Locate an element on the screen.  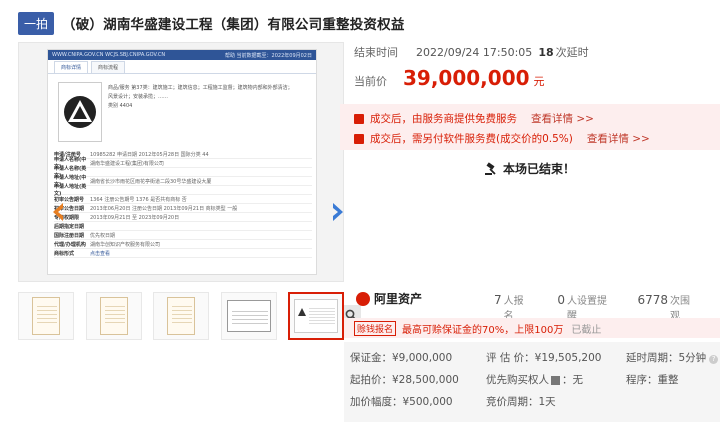
auction-ended-status: 本场已结束！ is located at coordinates (529, 168).